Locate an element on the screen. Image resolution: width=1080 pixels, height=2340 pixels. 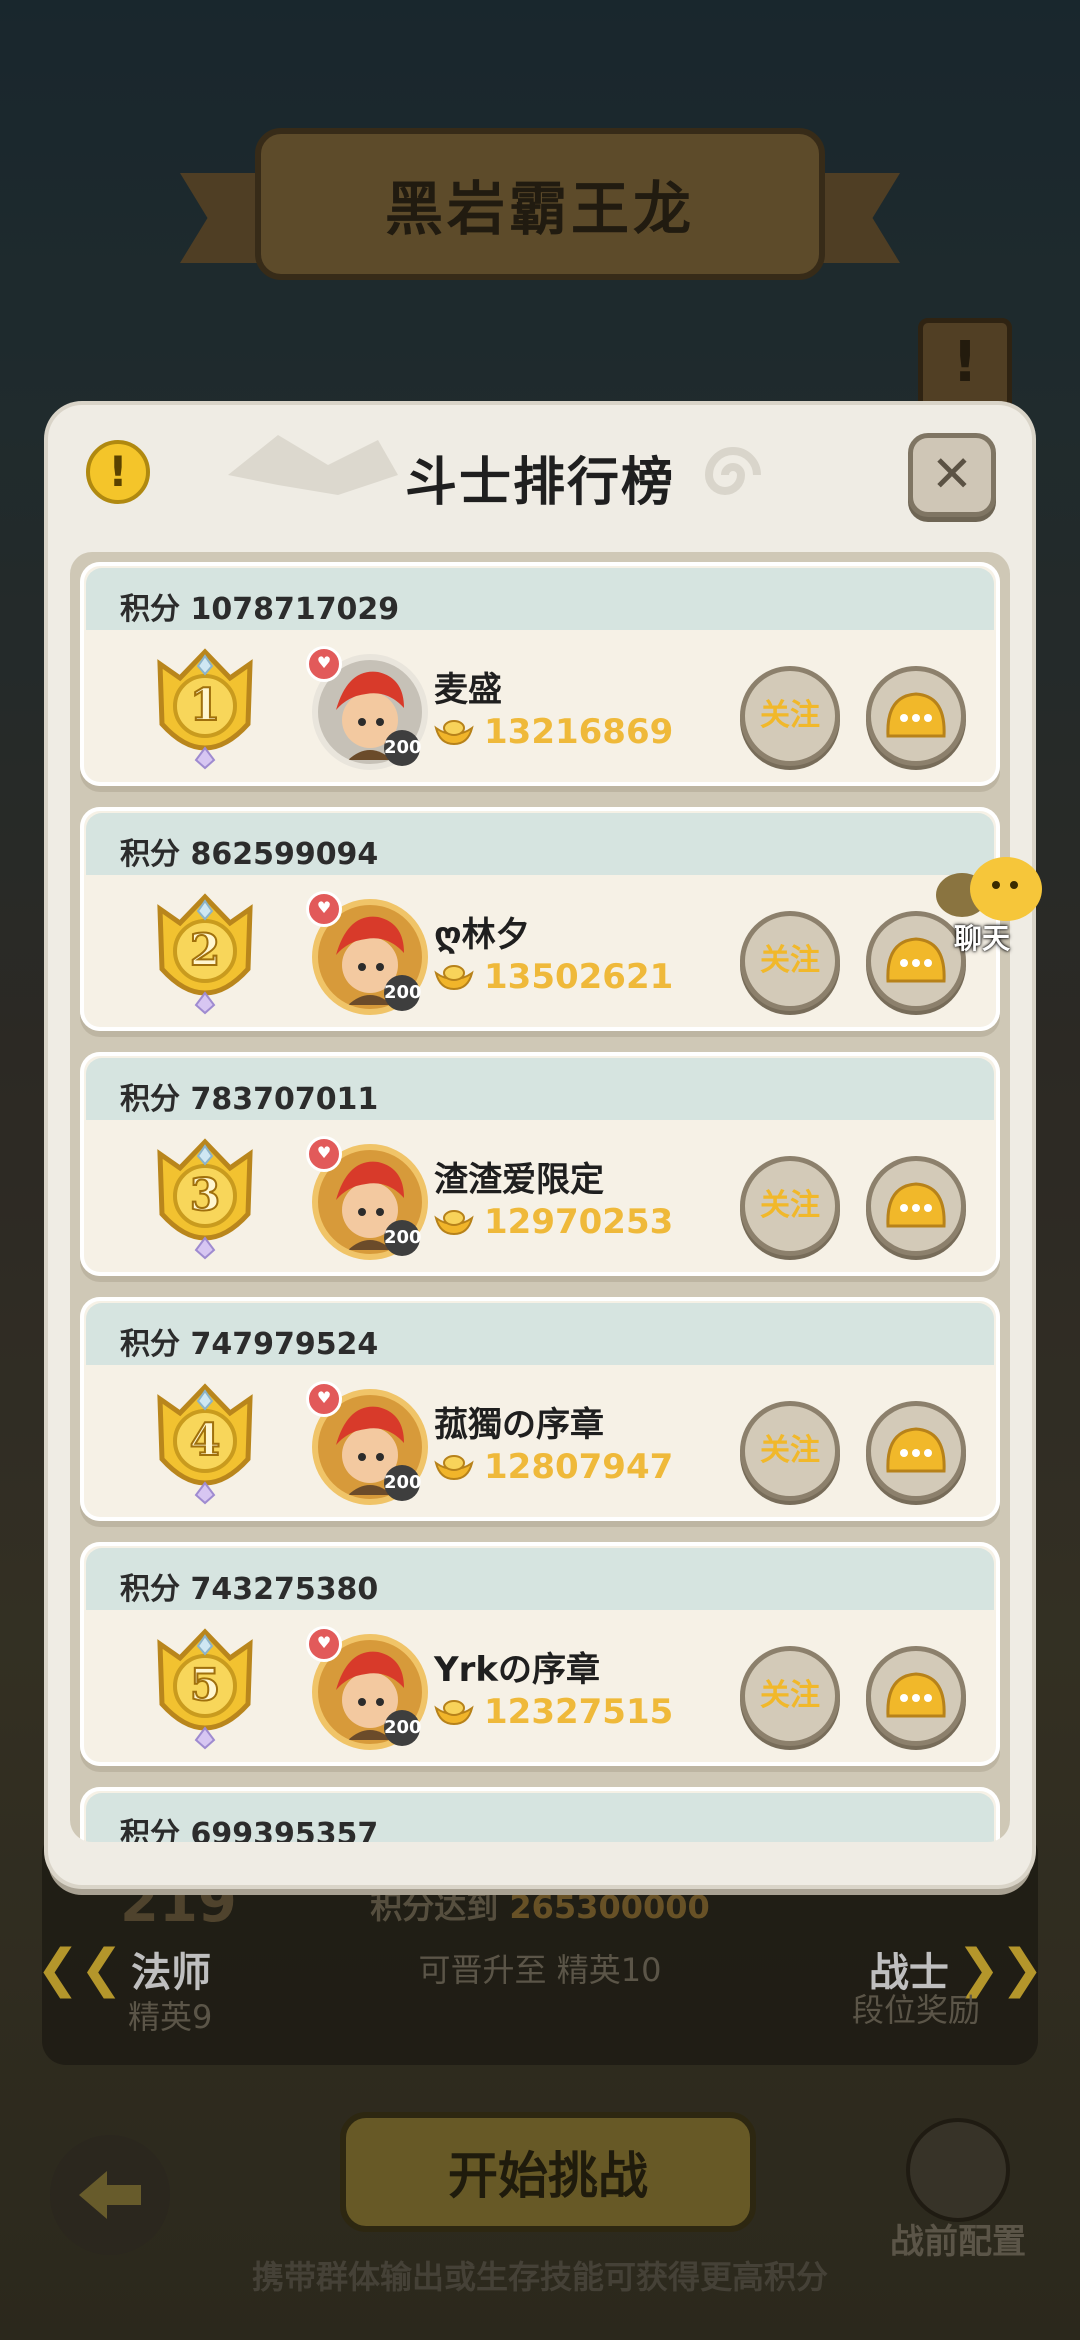
gold-value: 12327515 is located at coordinates (579, 1712).